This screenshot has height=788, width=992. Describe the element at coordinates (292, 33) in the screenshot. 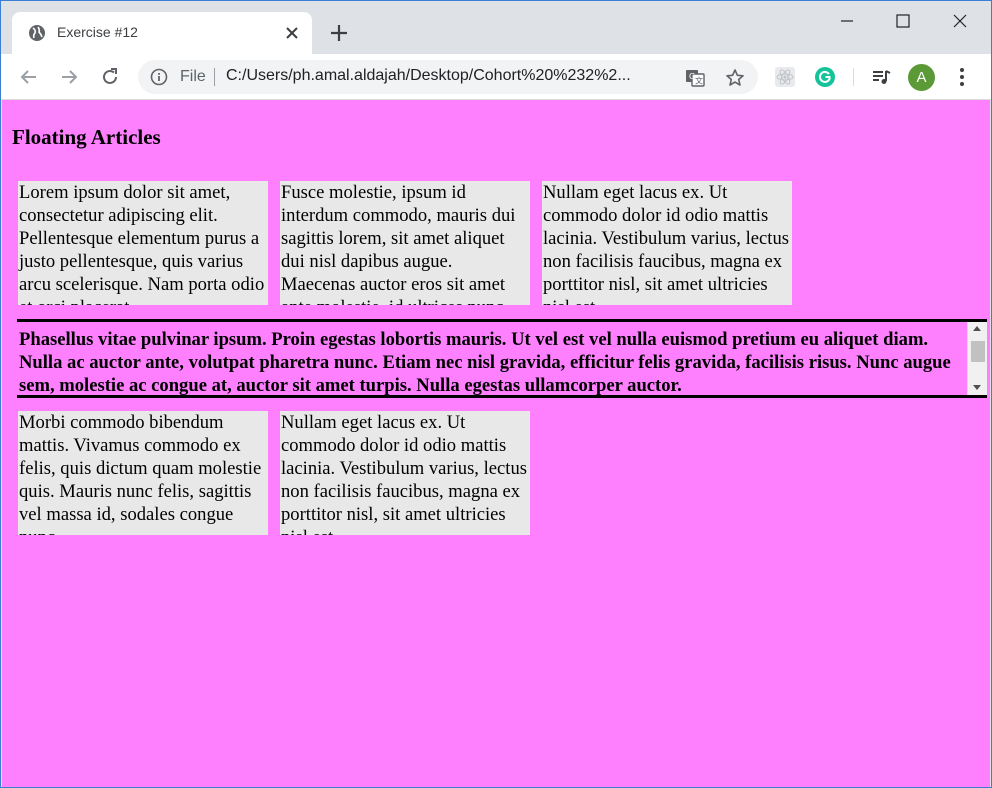

I see `close-icon` at that location.